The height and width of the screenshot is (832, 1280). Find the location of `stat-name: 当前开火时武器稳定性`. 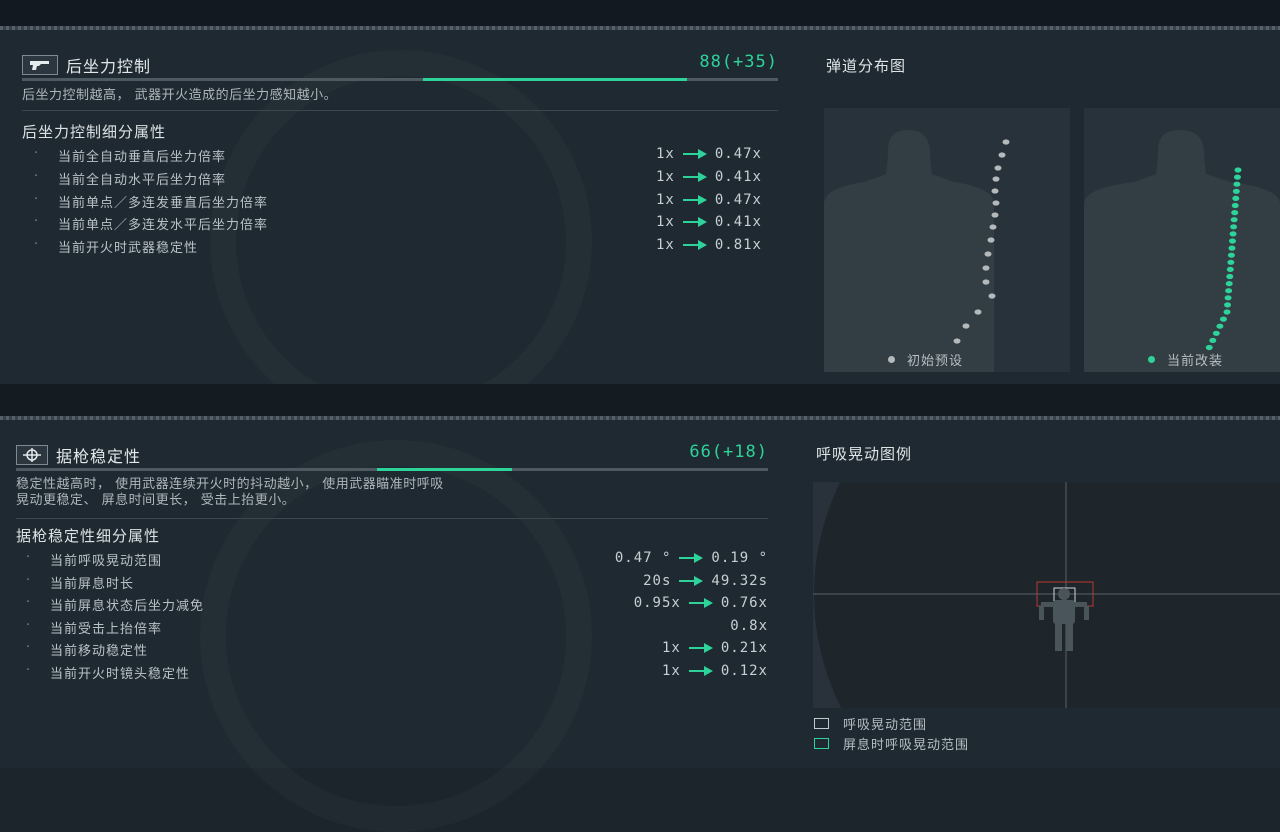

stat-name: 当前开火时武器稳定性 is located at coordinates (128, 249).